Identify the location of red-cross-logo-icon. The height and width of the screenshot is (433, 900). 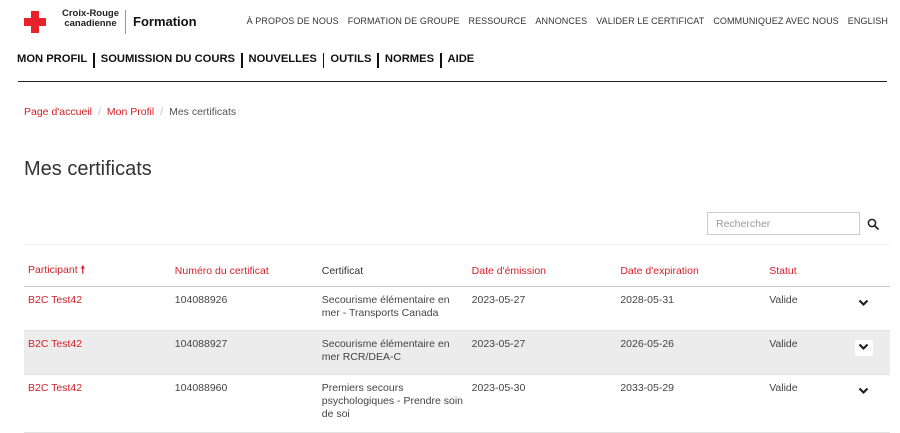
(35, 22).